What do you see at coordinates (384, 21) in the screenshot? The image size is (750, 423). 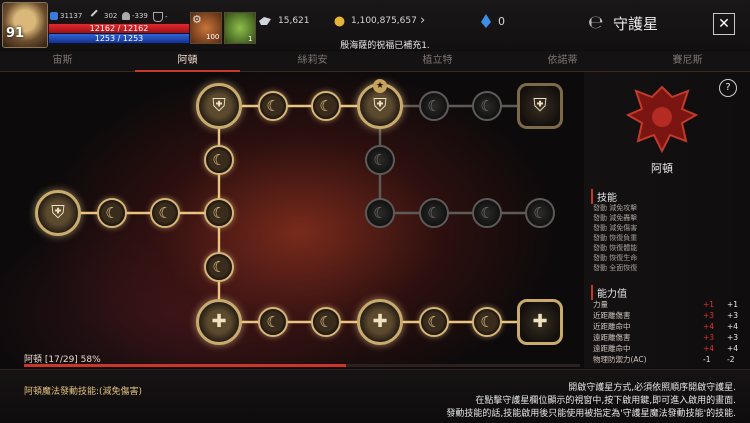 I see `gold-amount: 1,100,875,657` at bounding box center [384, 21].